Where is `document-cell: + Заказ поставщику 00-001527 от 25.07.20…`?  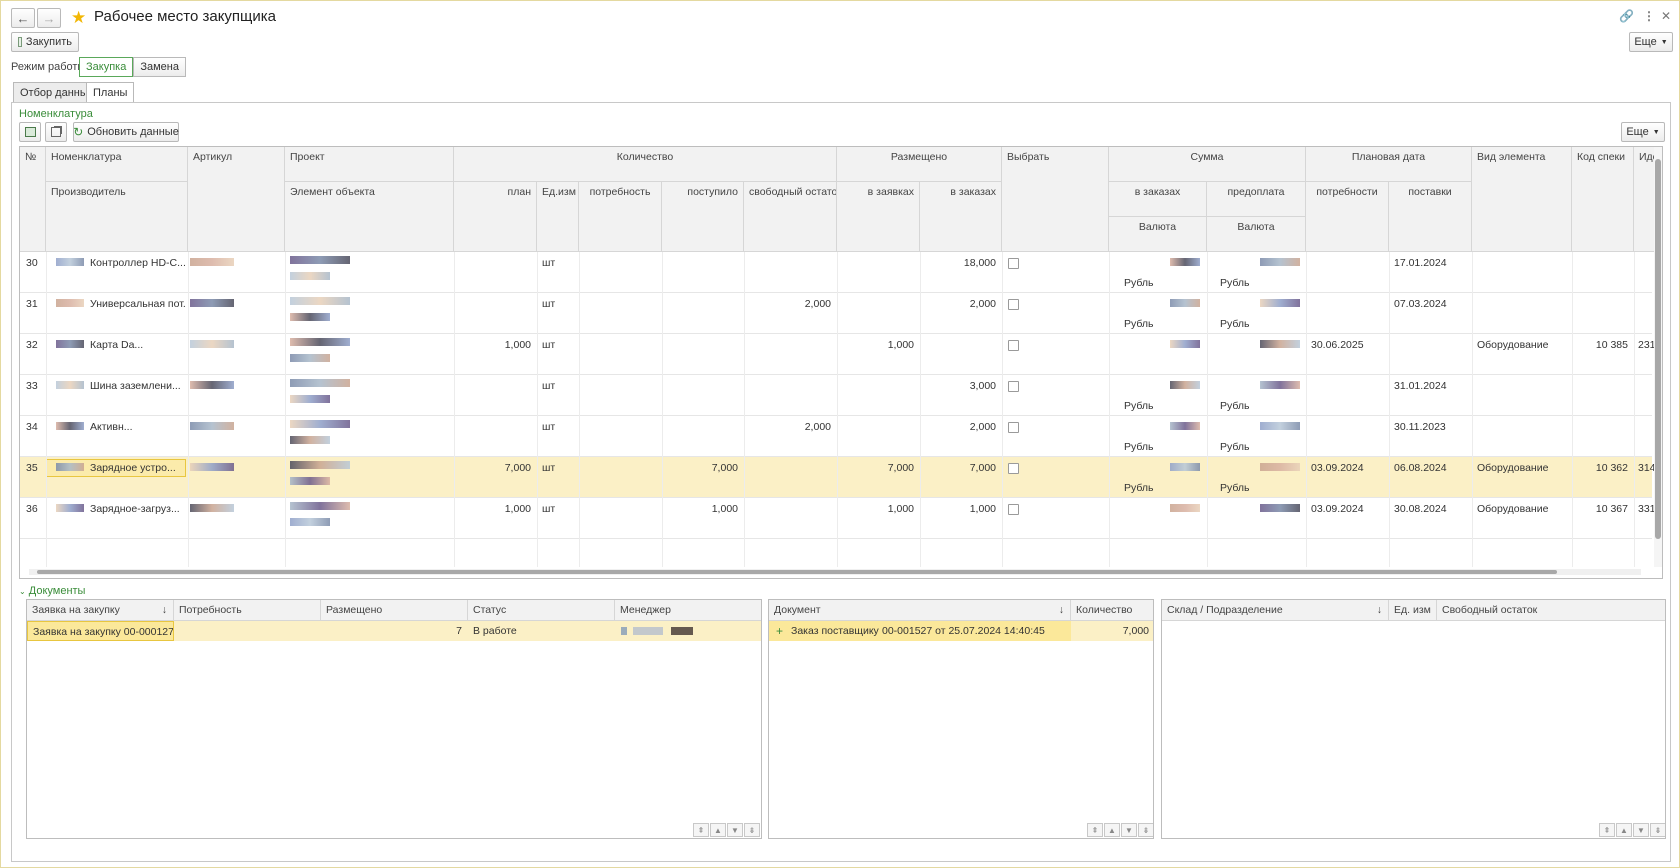
document-cell: + Заказ поставщику 00-001527 от 25.07.20… is located at coordinates (920, 631).